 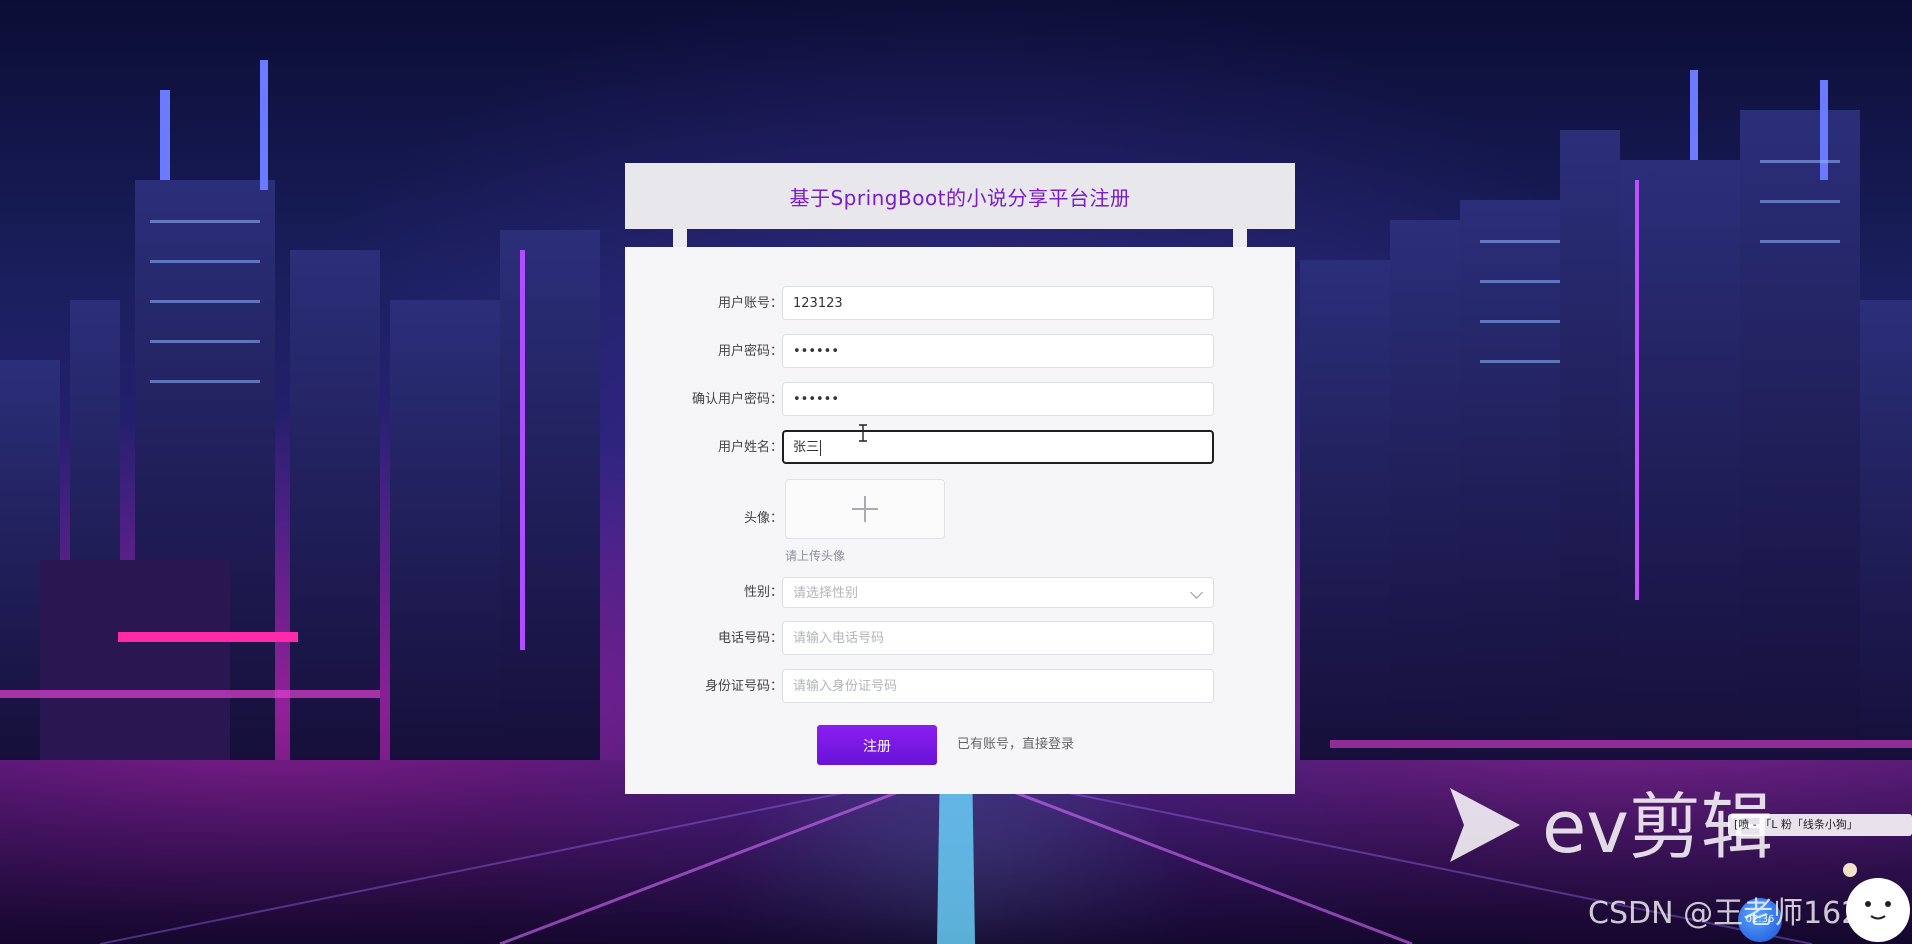 I want to click on password-row: 用户密码： ••••••, so click(x=960, y=352).